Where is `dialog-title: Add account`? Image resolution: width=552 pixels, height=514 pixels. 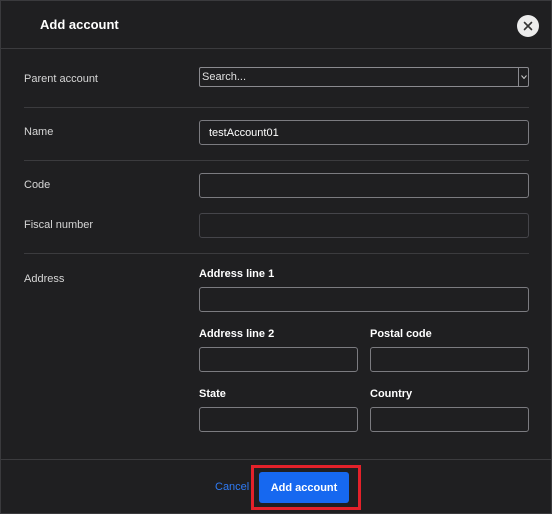 dialog-title: Add account is located at coordinates (79, 24).